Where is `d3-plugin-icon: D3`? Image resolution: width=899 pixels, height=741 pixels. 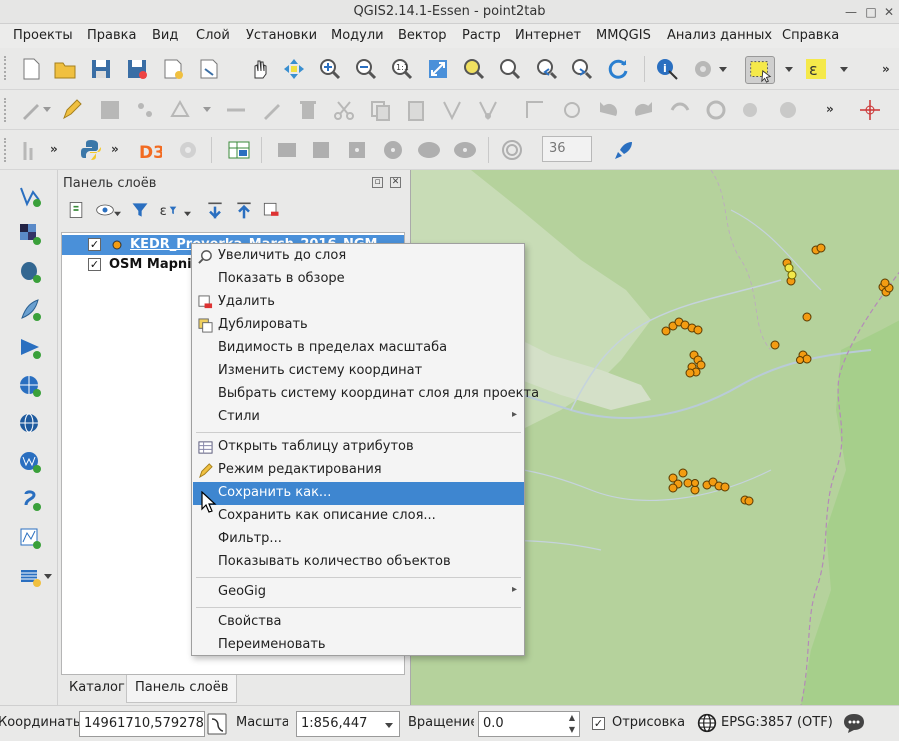 d3-plugin-icon: D3 is located at coordinates (150, 150).